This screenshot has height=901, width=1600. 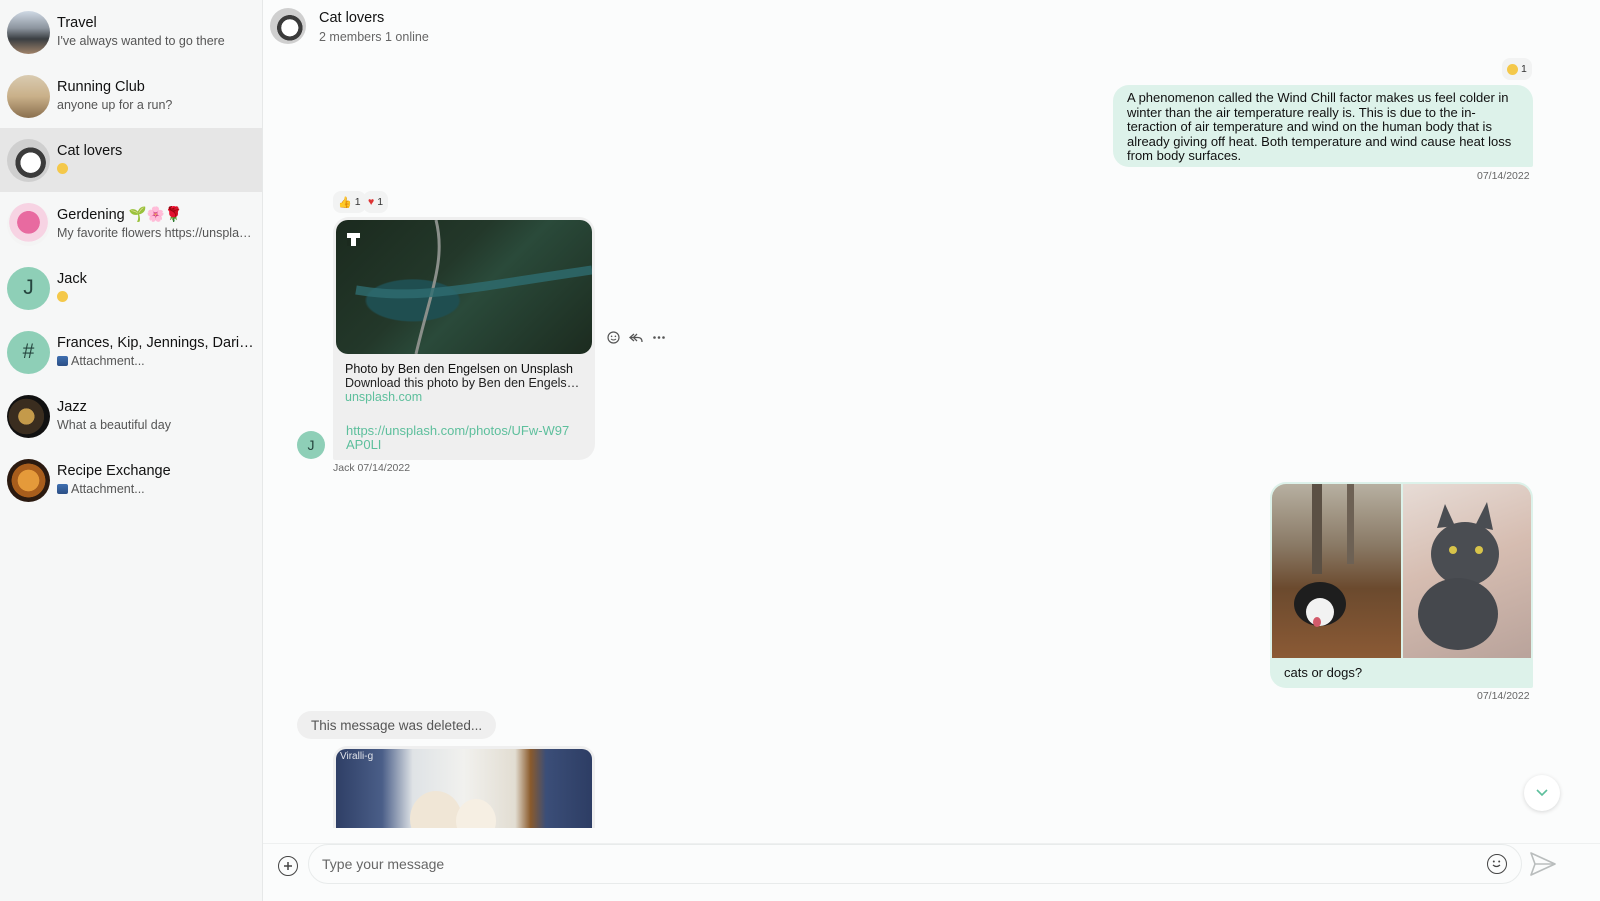 I want to click on reaction-love-badge: ♥ 1, so click(x=376, y=202).